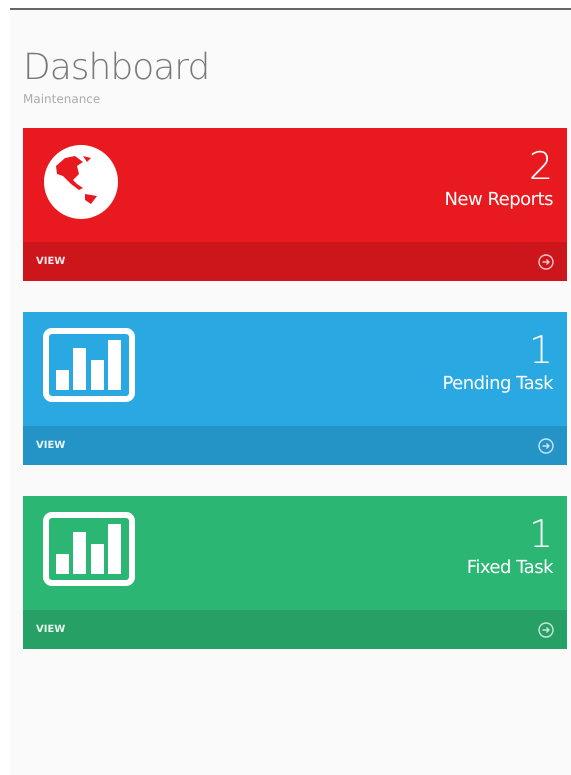 This screenshot has width=571, height=775. Describe the element at coordinates (497, 384) in the screenshot. I see `stat-label: Pending Task` at that location.